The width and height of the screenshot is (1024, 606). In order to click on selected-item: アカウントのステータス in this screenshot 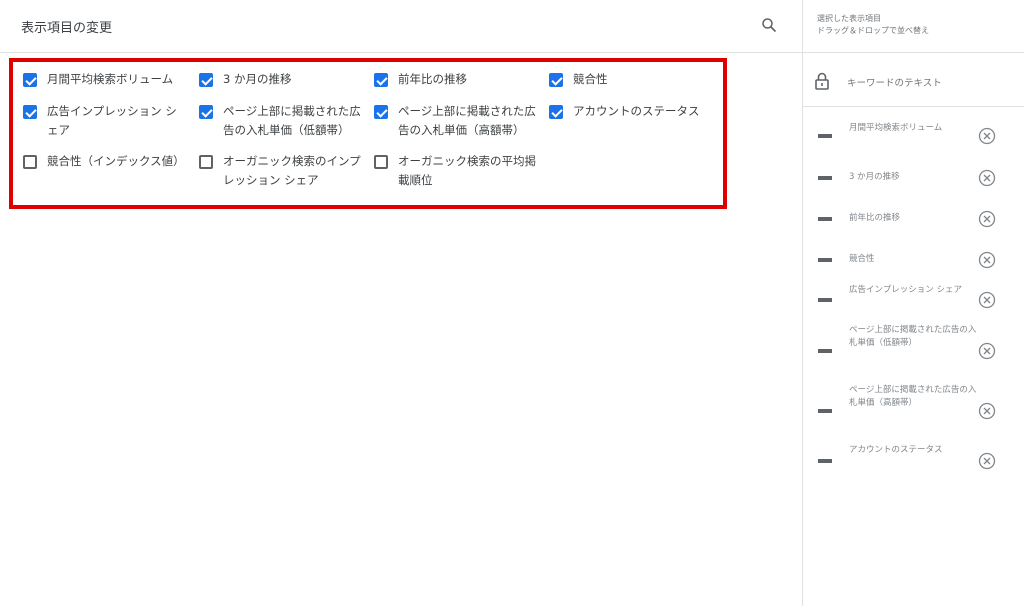, I will do `click(913, 460)`.